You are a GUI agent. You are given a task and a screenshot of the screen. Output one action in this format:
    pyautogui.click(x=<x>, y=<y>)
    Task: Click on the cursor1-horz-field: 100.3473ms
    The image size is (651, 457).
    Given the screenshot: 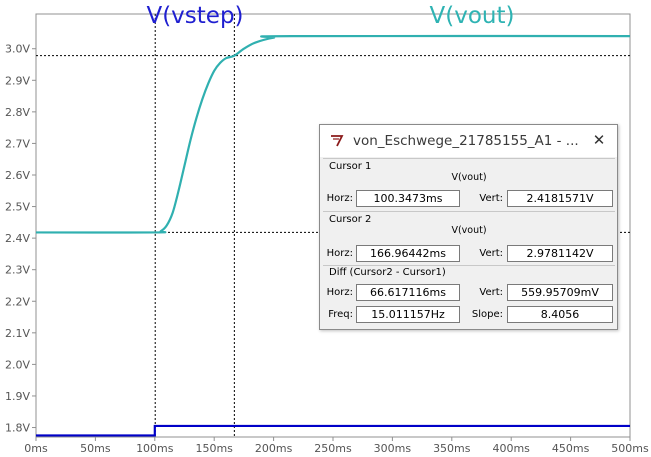 What is the action you would take?
    pyautogui.click(x=408, y=198)
    